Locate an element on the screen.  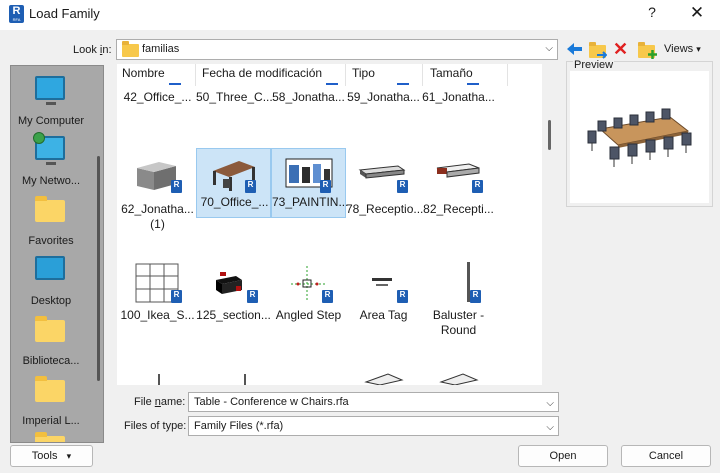
place-my-computer: My Computer is located at coordinates (51, 100).